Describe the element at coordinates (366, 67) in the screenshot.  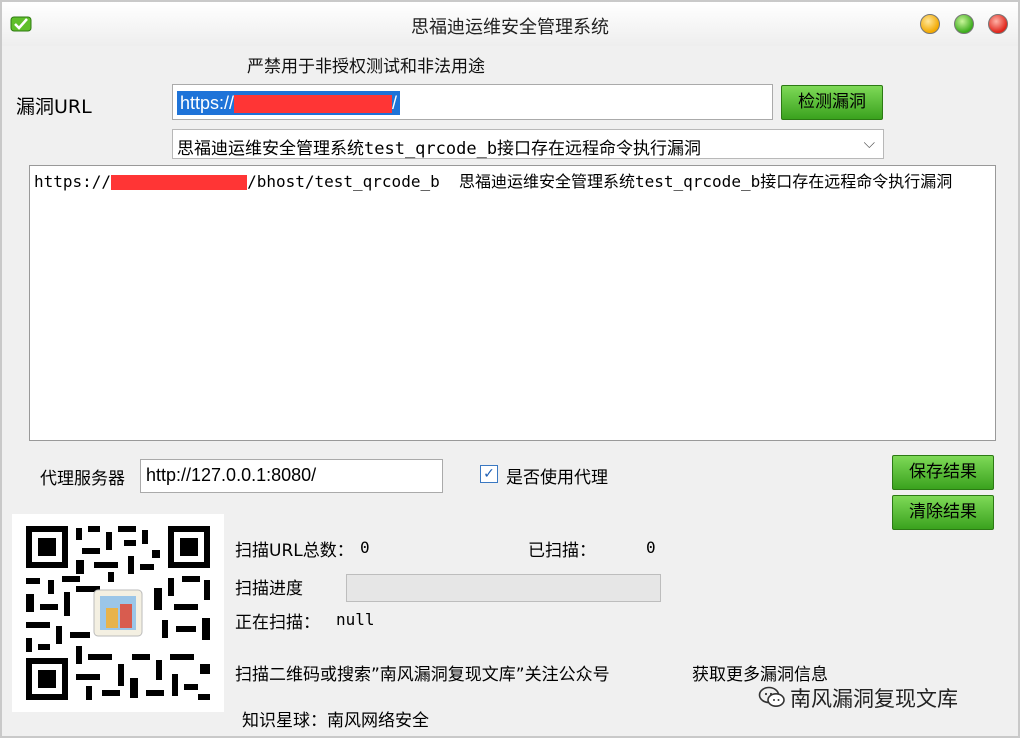
I see `warning-text: 严禁用于非授权测试和非法用途` at that location.